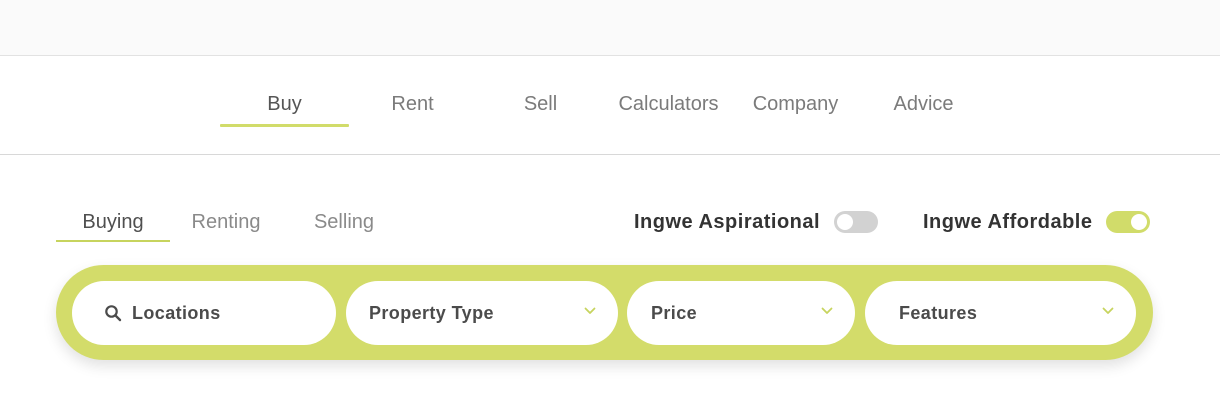 The height and width of the screenshot is (419, 1220). What do you see at coordinates (412, 104) in the screenshot?
I see `tab-rent: Rent` at bounding box center [412, 104].